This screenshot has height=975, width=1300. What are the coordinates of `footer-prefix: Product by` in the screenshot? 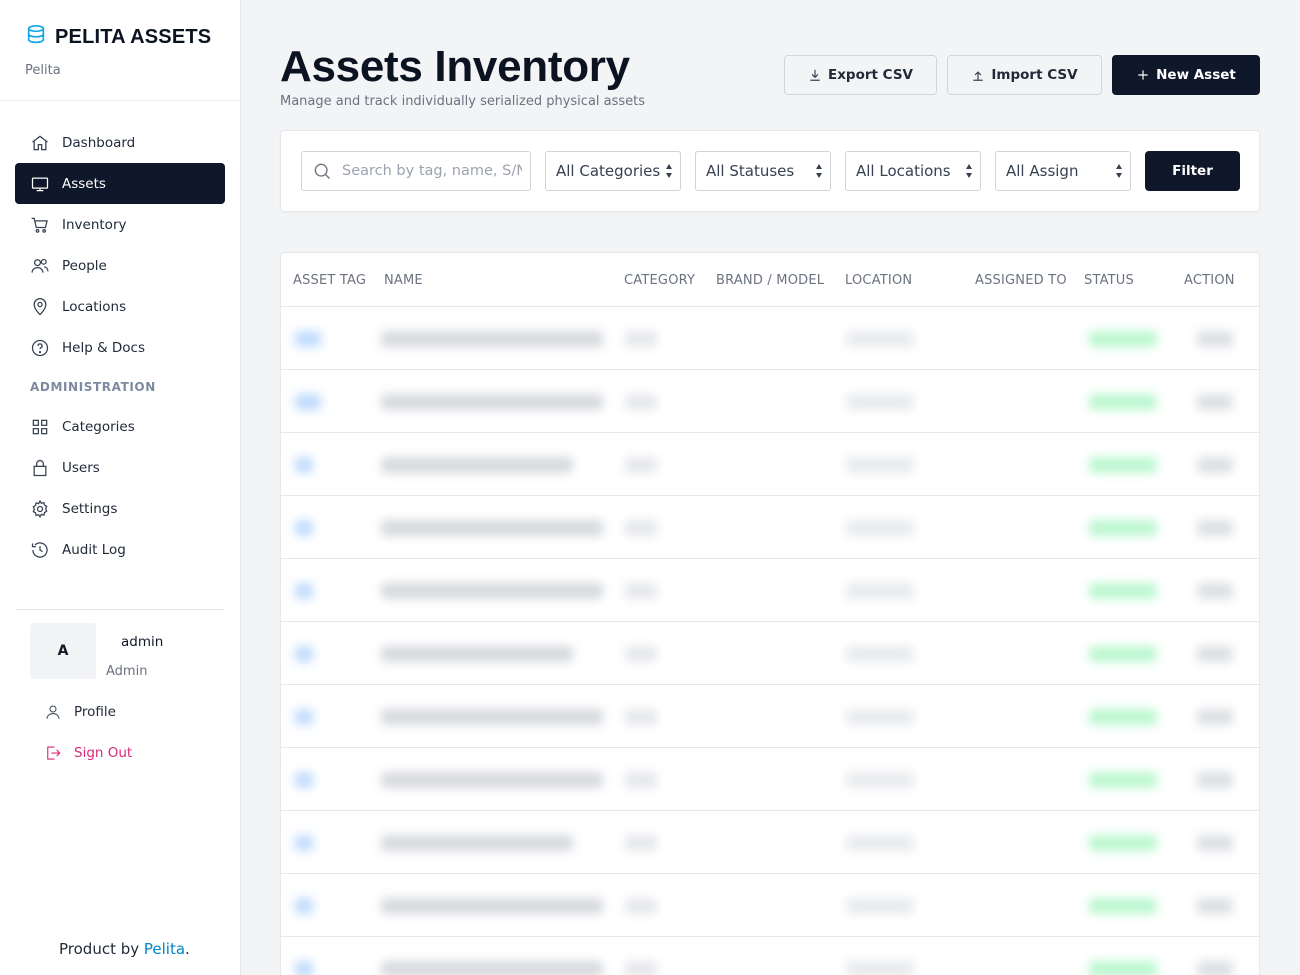 It's located at (101, 949).